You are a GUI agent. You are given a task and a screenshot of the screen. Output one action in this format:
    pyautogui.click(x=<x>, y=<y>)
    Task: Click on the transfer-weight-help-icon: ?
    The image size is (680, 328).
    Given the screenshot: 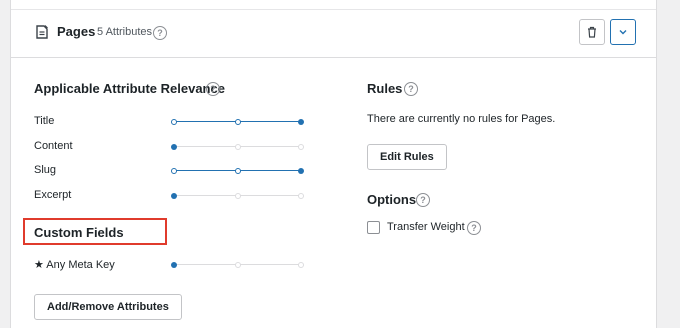 What is the action you would take?
    pyautogui.click(x=474, y=228)
    